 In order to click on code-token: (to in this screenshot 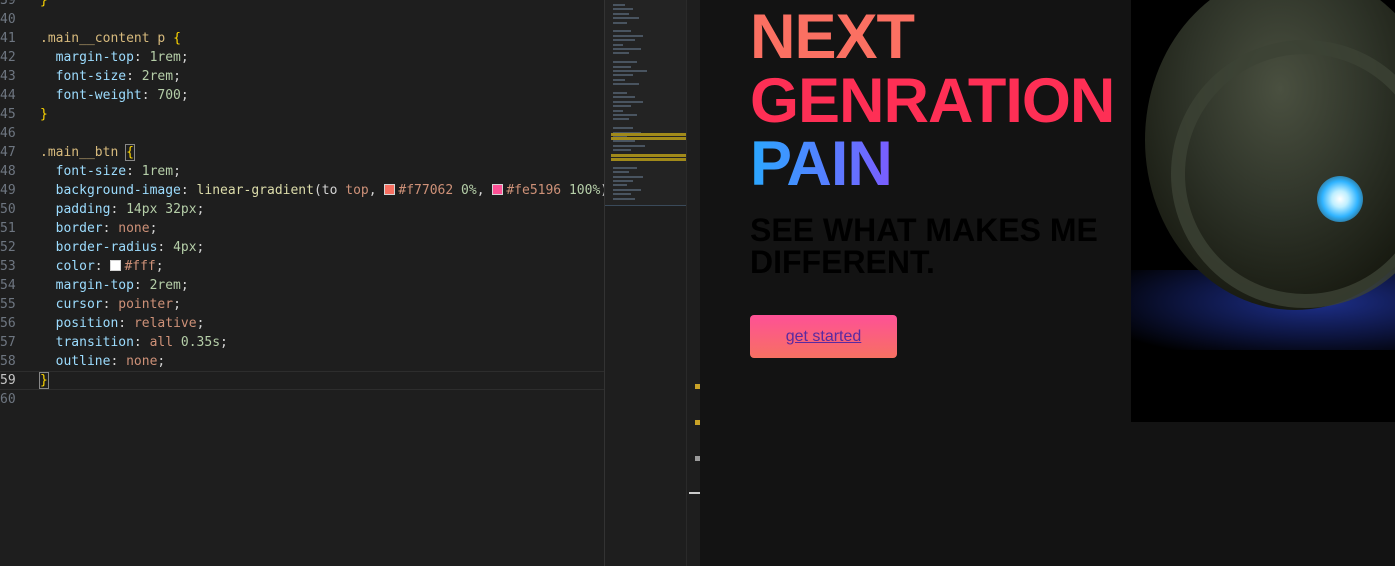, I will do `click(329, 190)`.